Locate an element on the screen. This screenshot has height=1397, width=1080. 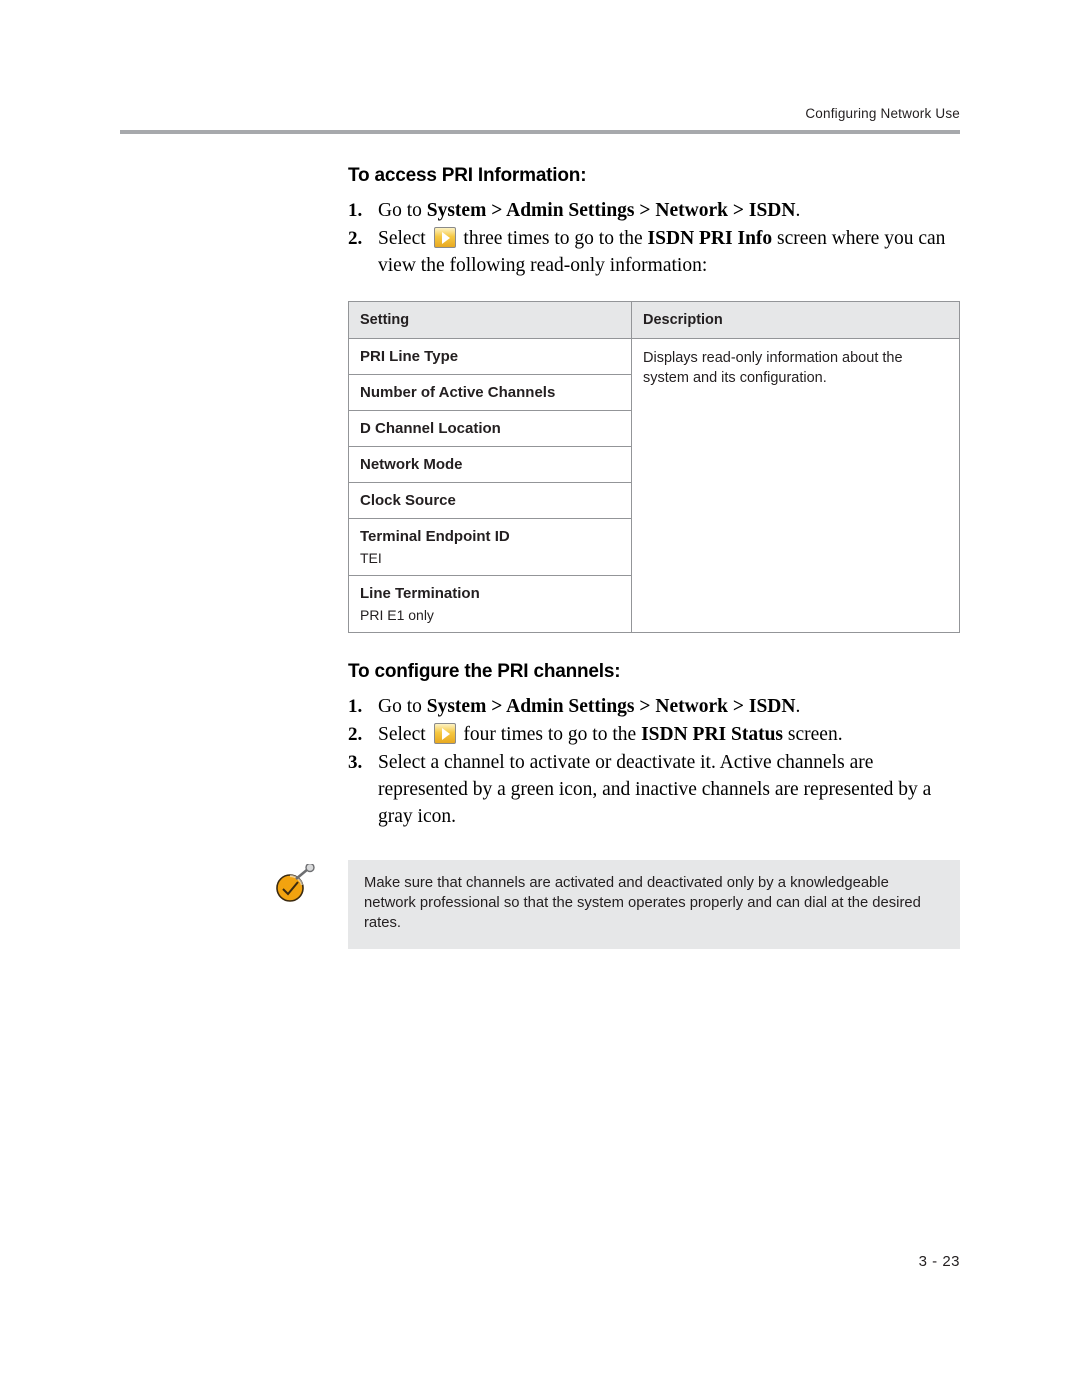
step-text-mid: three times to go to the is located at coordinates (553, 238).